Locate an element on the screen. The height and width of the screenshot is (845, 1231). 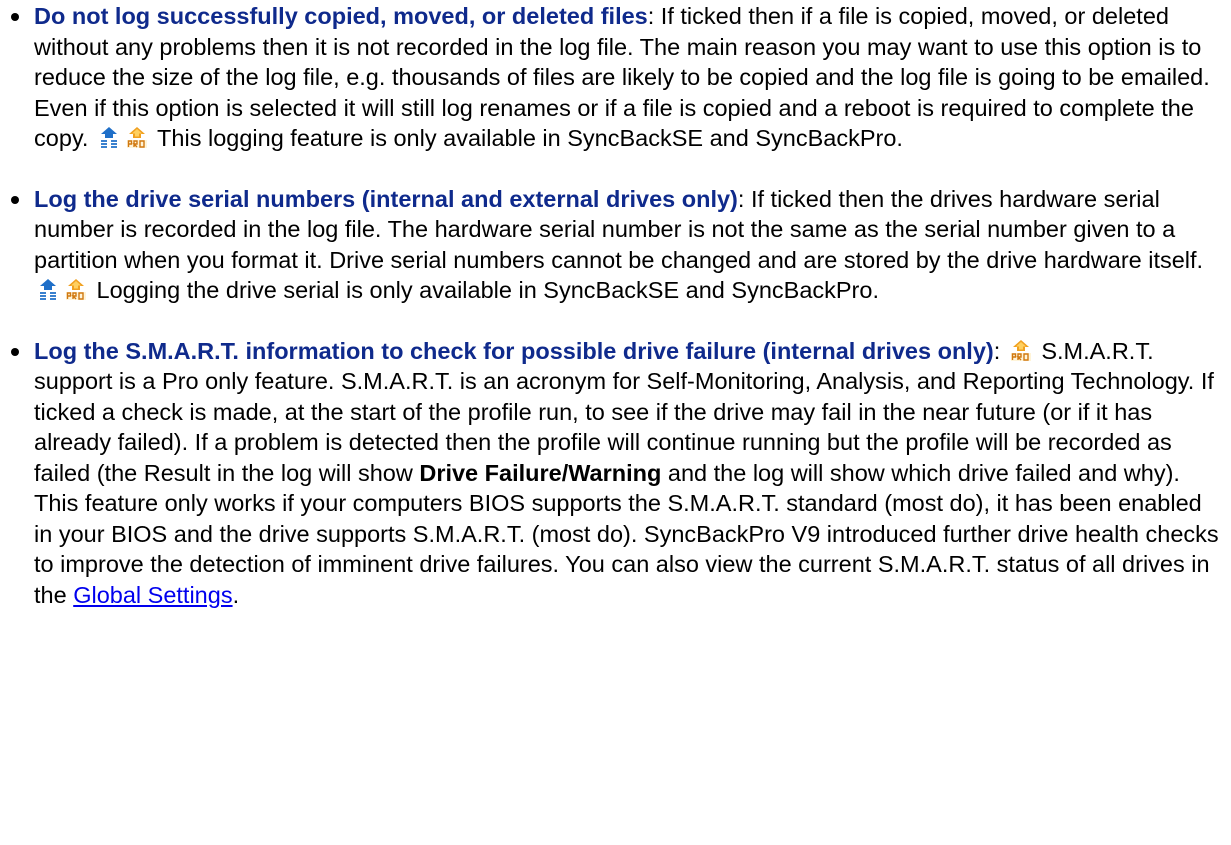
option-description-end: . is located at coordinates (236, 594).